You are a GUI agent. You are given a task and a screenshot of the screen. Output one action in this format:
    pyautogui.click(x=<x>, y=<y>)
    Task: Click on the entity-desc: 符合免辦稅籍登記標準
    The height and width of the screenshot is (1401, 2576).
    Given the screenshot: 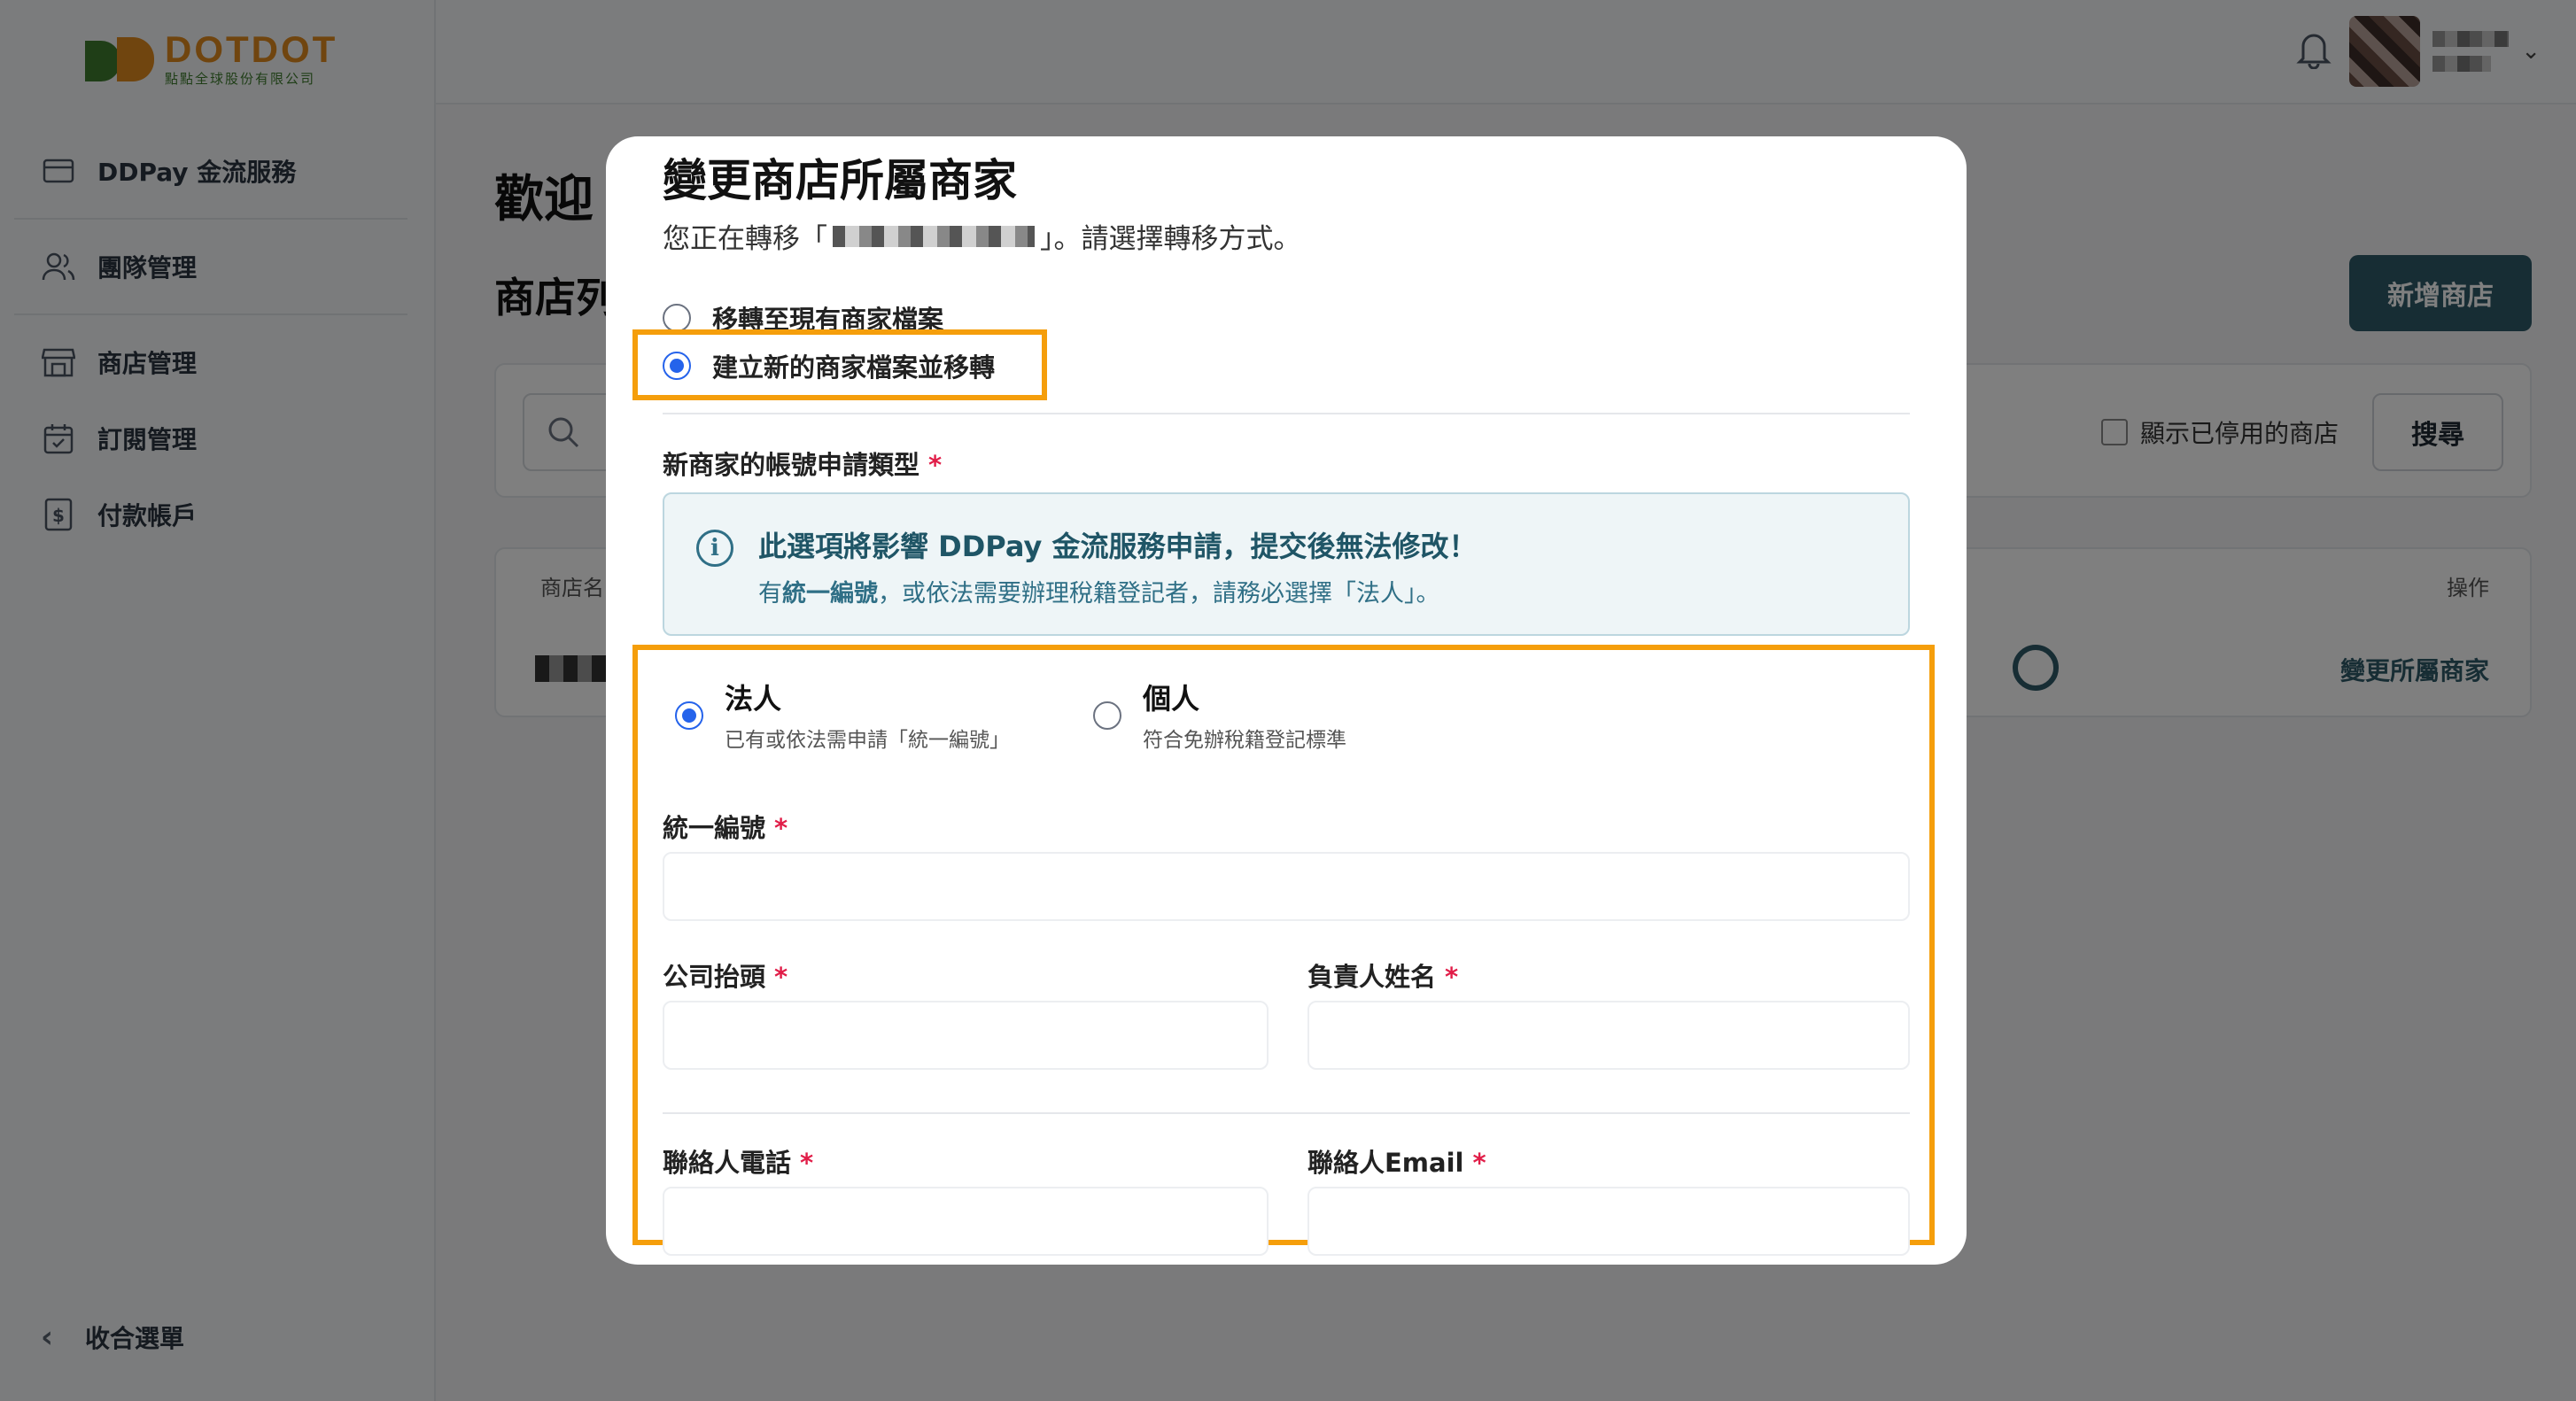 What is the action you would take?
    pyautogui.click(x=1244, y=740)
    